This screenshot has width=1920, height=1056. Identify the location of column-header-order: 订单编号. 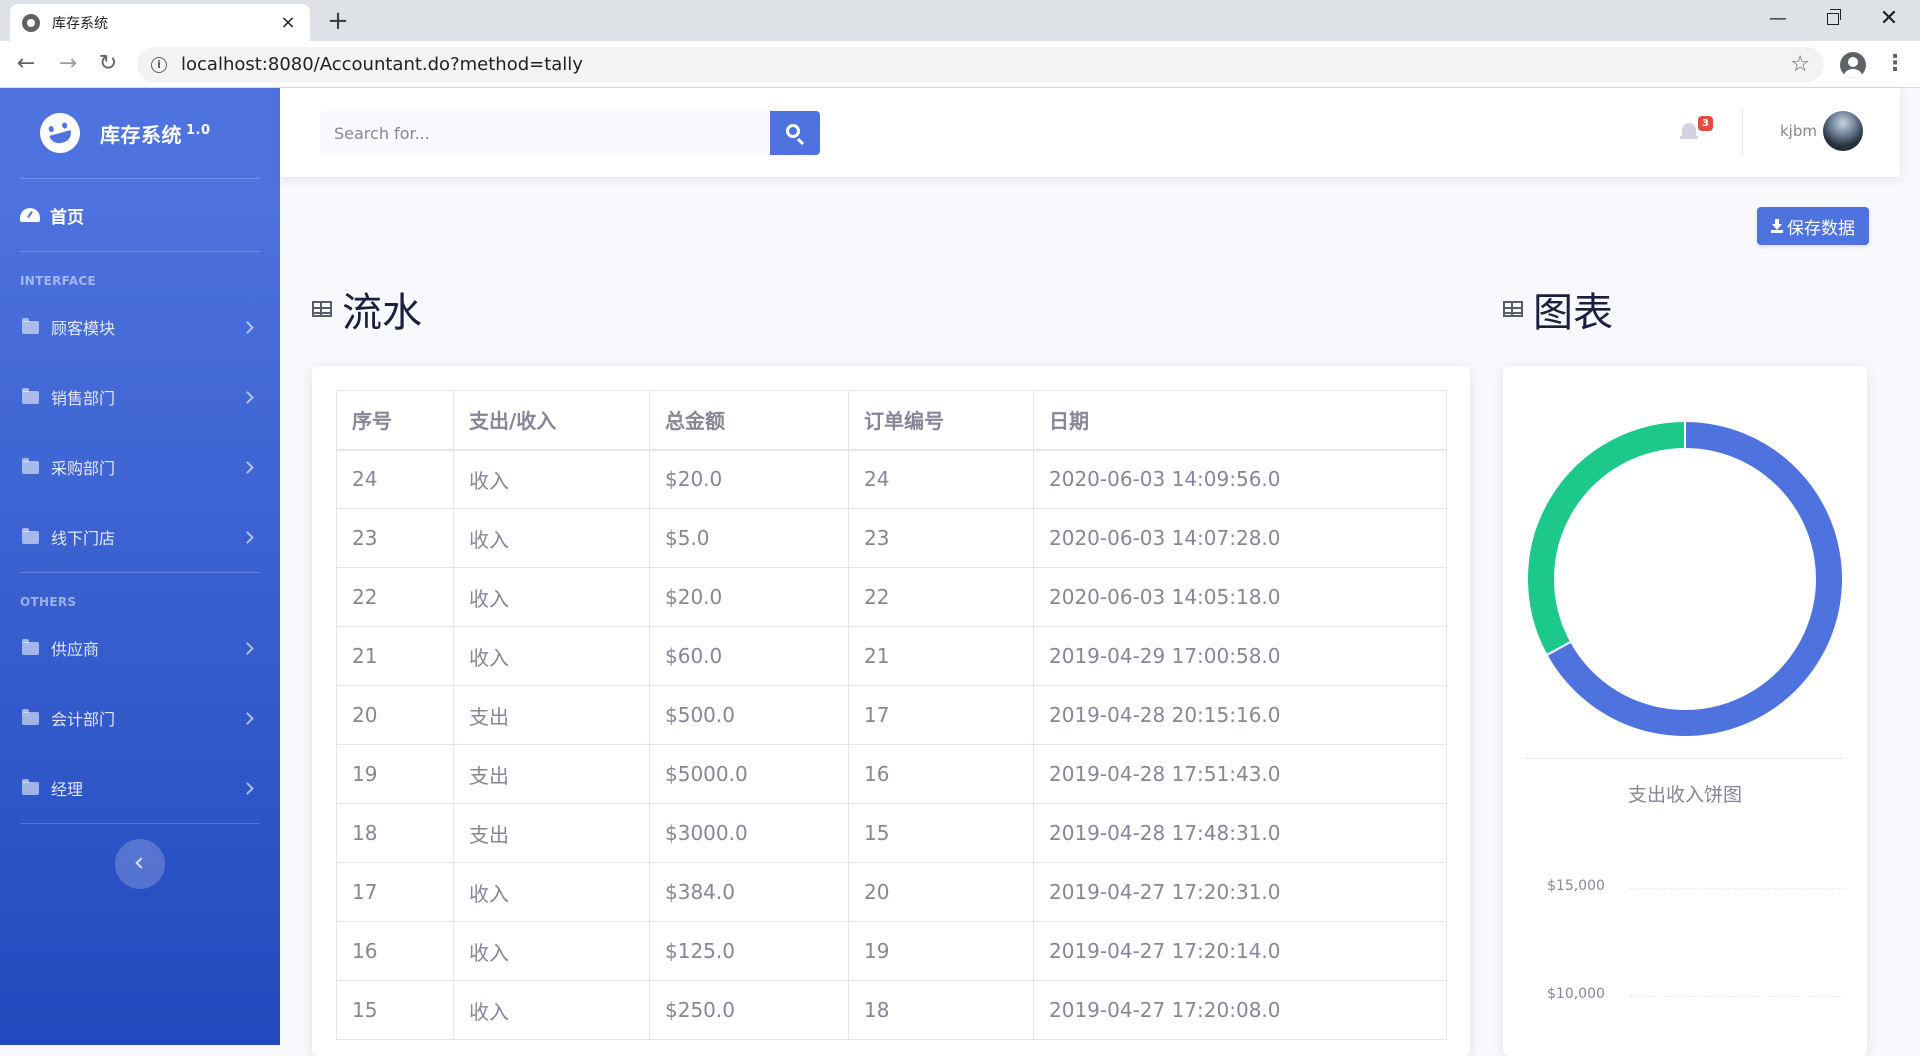
(941, 420).